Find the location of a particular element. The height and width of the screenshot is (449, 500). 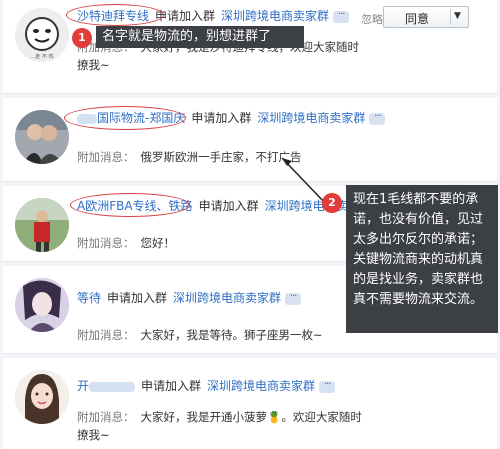

annotation-badge-2: 2 is located at coordinates (332, 203).